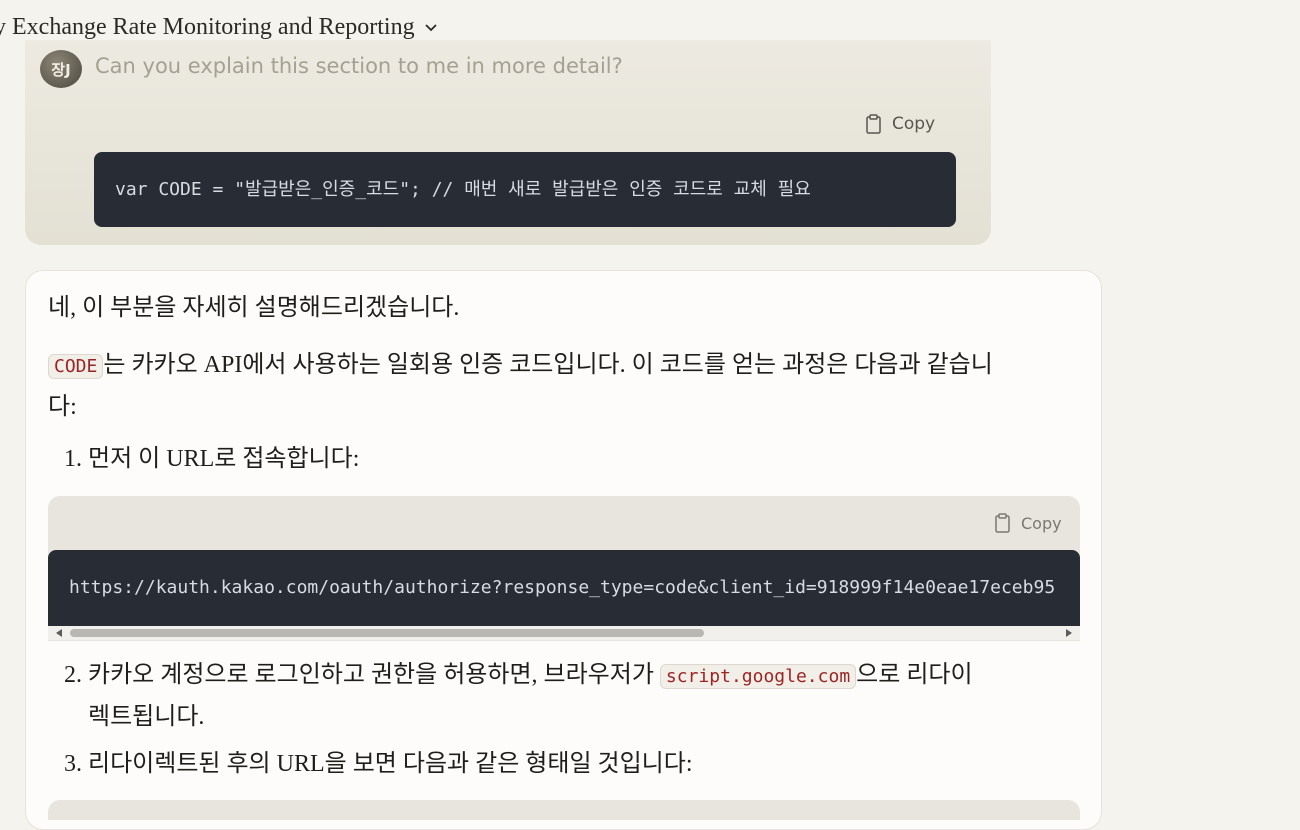 The height and width of the screenshot is (830, 1300). Describe the element at coordinates (254, 308) in the screenshot. I see `assistant-intro: 네, 이 부분을 자세히 설명해드리겠습니다.` at that location.